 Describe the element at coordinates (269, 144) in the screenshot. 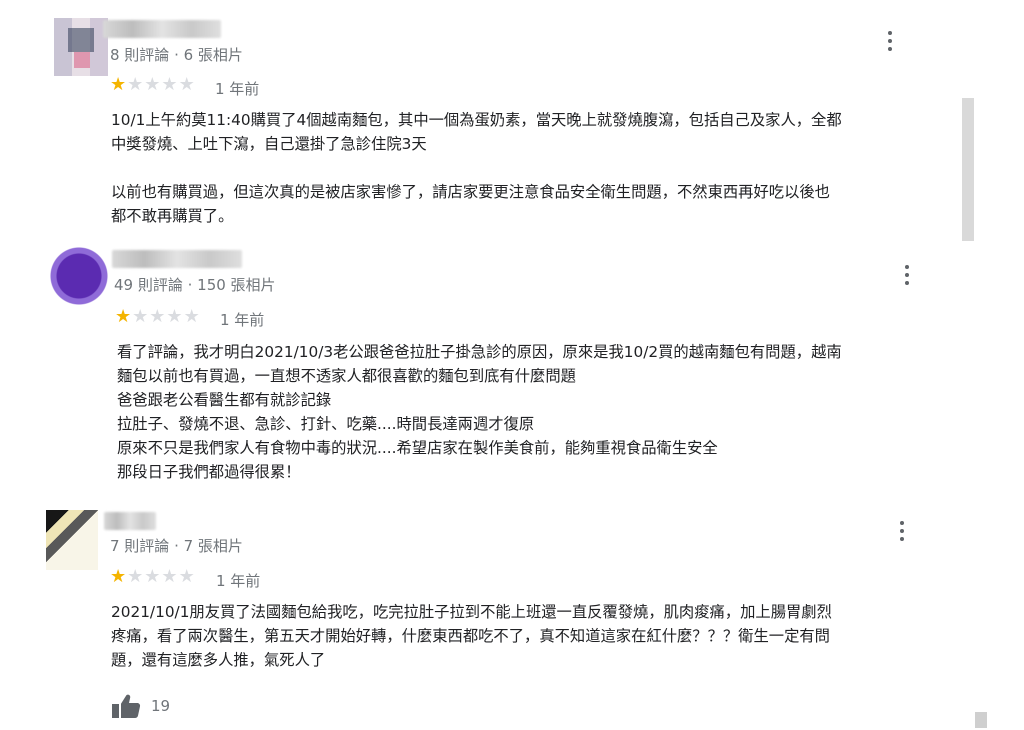

I see `review-text-line: 中獎發燒、上吐下瀉，自己還掛了急診住院3天` at that location.